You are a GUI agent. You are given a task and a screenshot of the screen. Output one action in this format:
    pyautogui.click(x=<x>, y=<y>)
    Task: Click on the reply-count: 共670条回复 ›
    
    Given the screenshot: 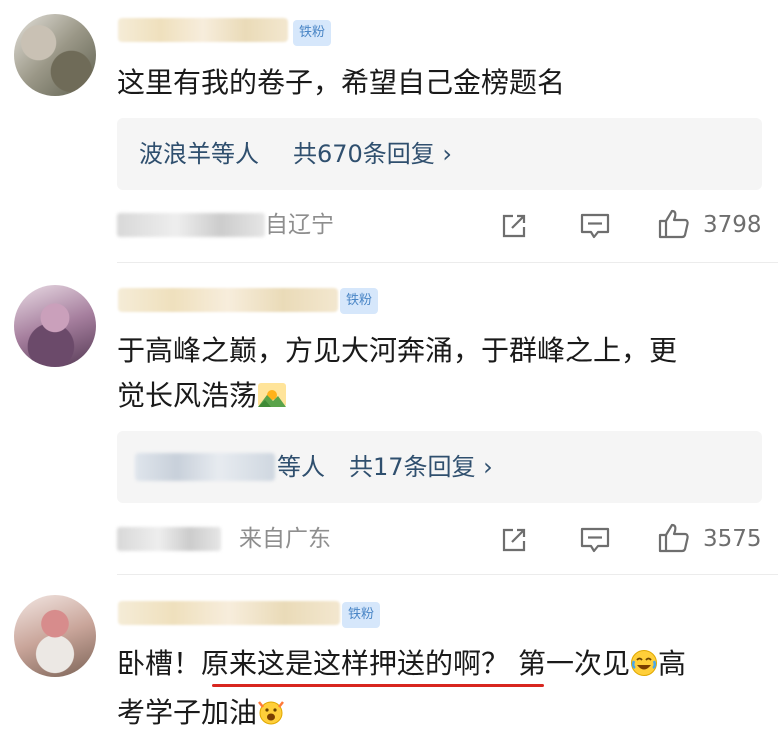 What is the action you would take?
    pyautogui.click(x=372, y=154)
    